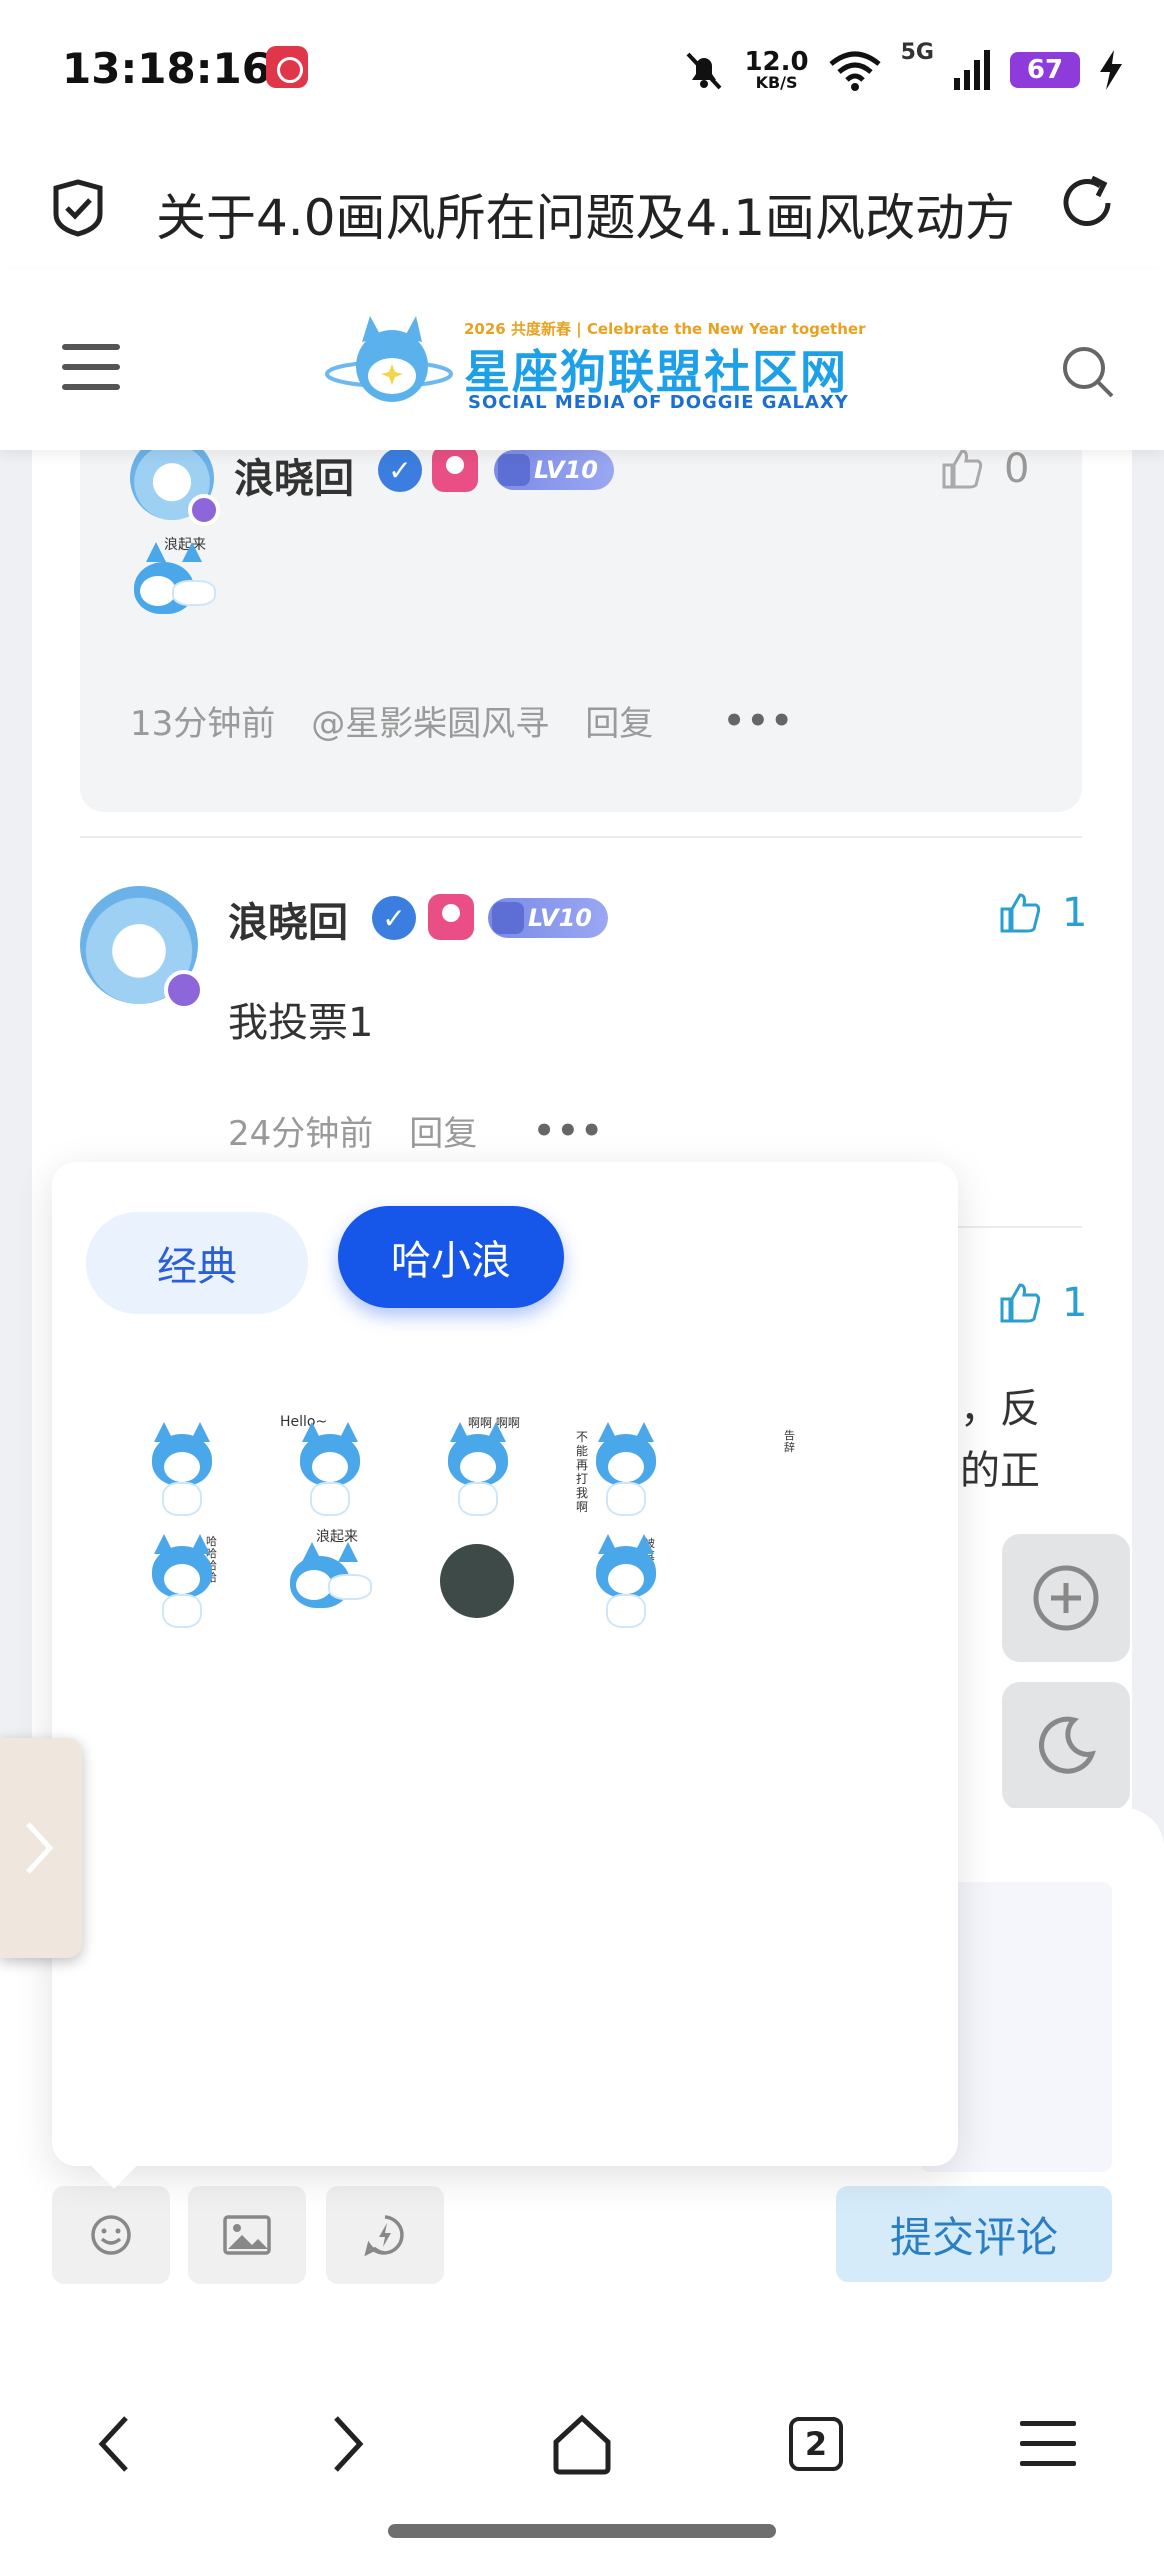 The height and width of the screenshot is (2560, 1164). I want to click on sticker-small-text: 告辞, so click(774, 1470).